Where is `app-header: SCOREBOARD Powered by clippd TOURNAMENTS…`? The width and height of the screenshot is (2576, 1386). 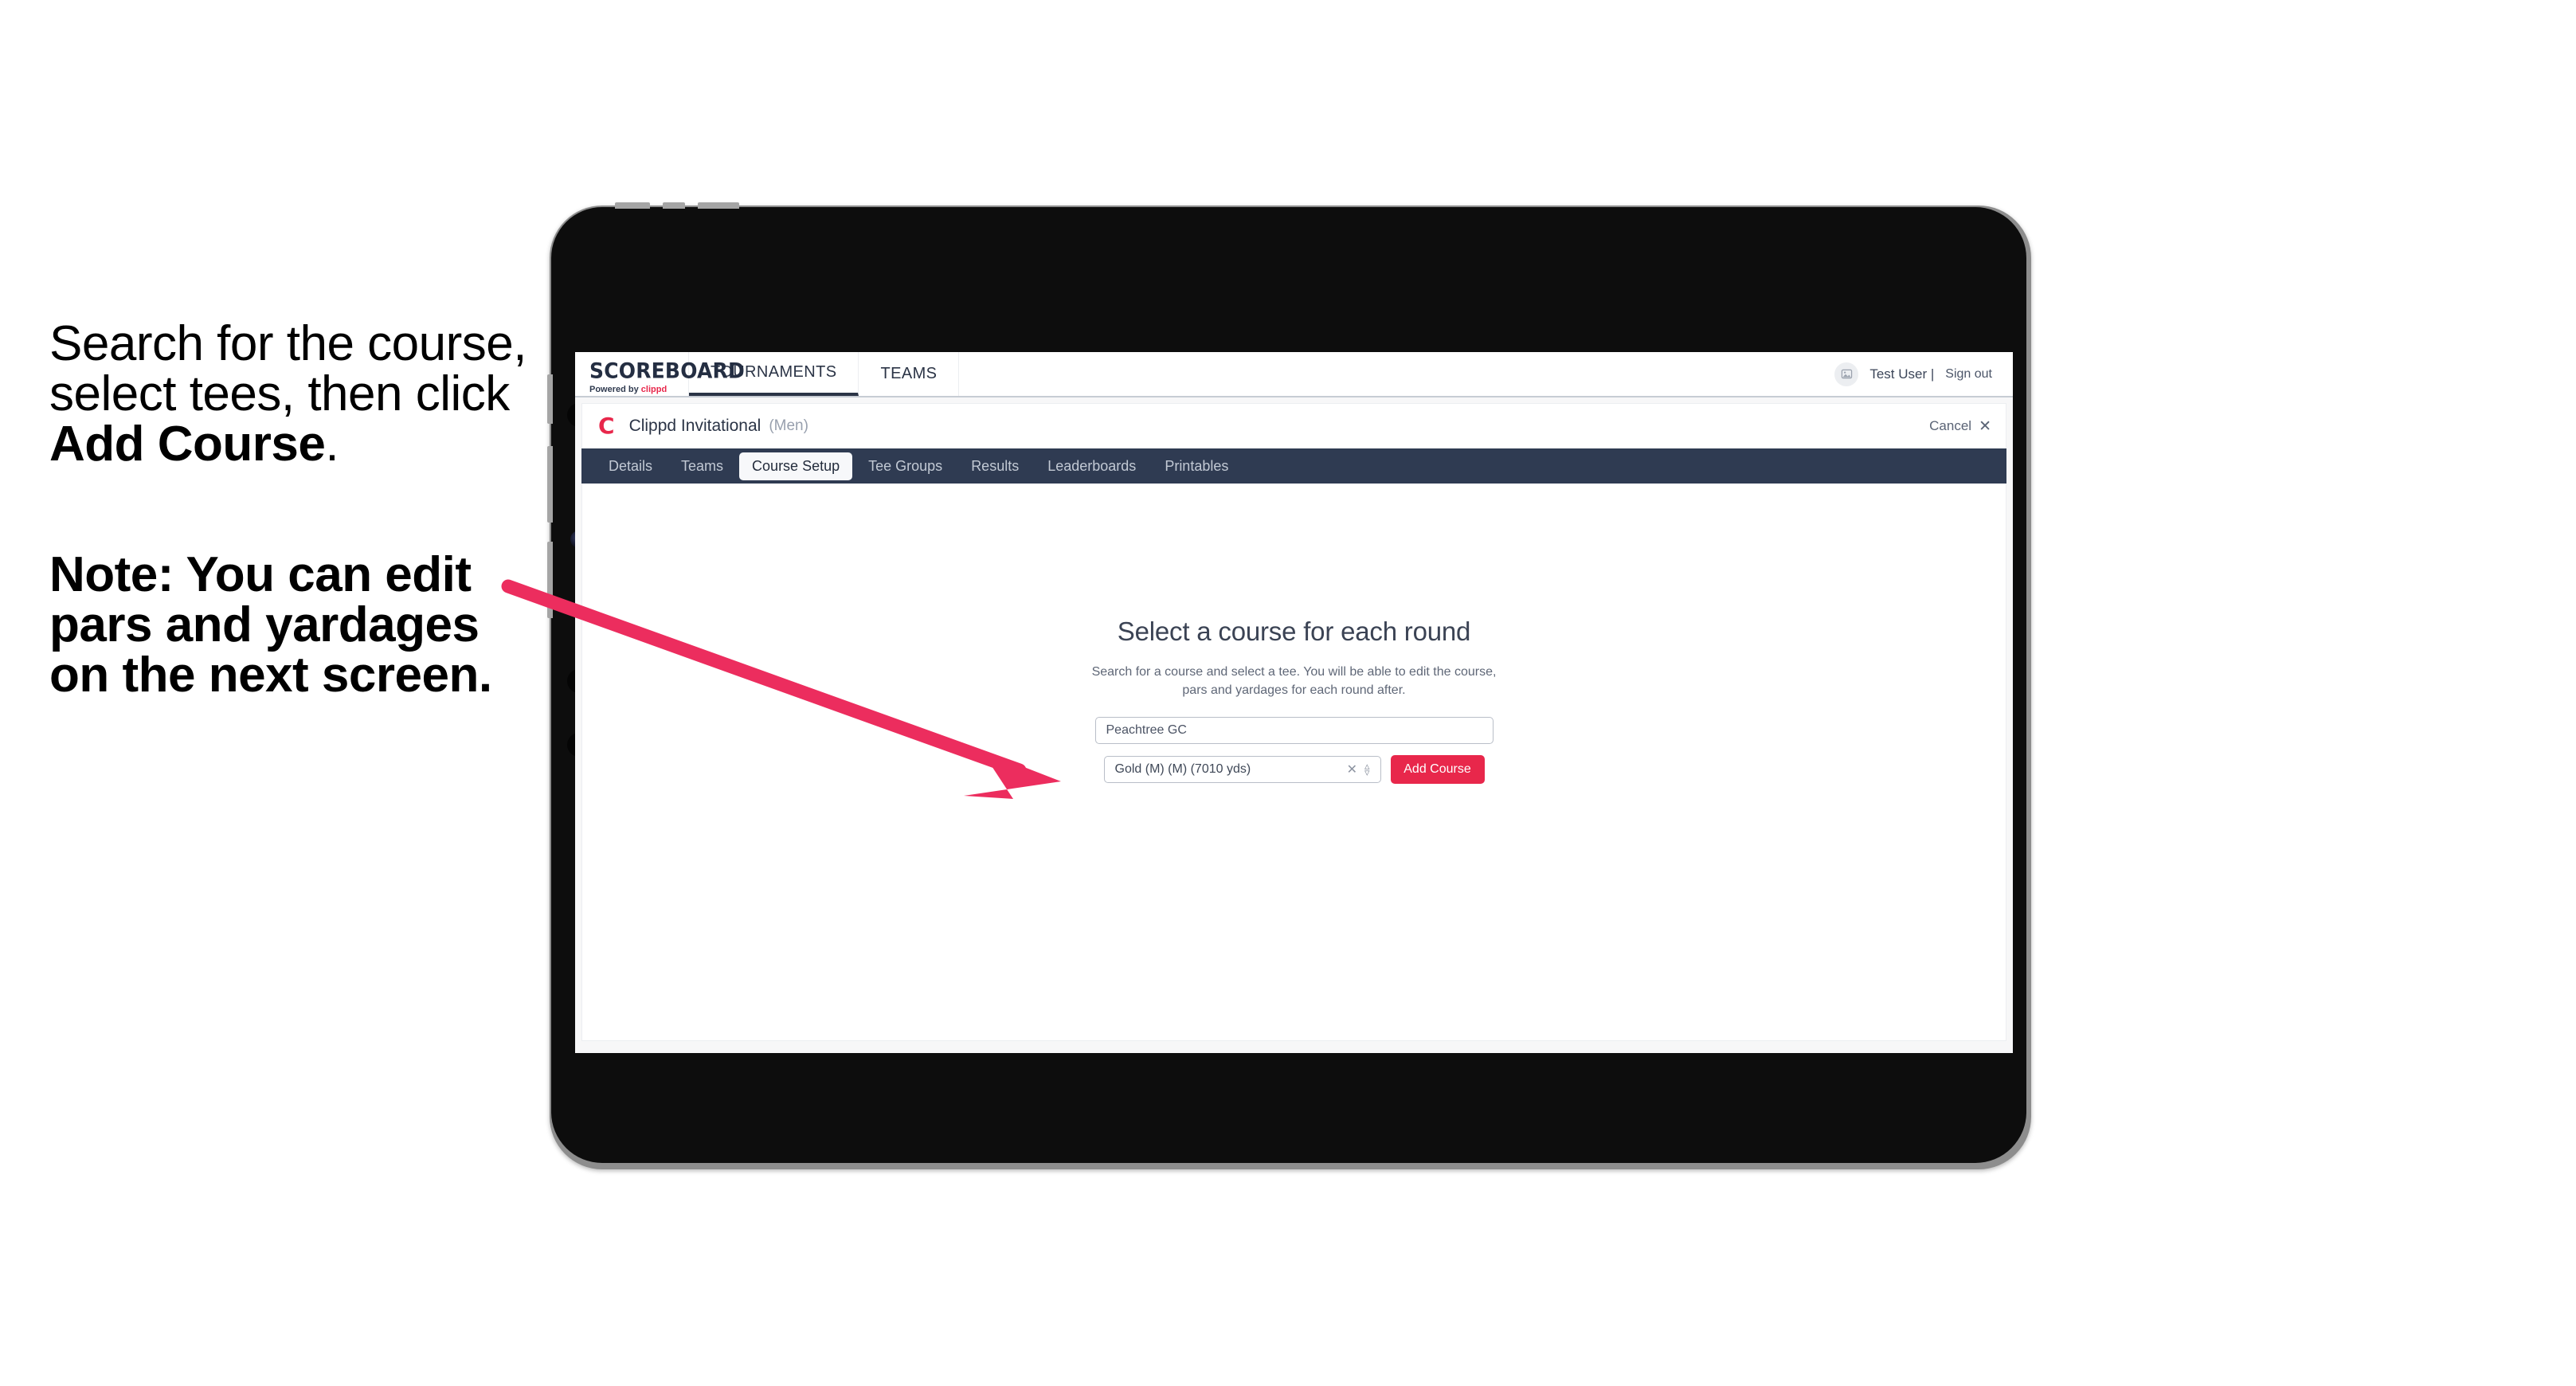
app-header: SCOREBOARD Powered by clippd TOURNAMENTS… is located at coordinates (1294, 374).